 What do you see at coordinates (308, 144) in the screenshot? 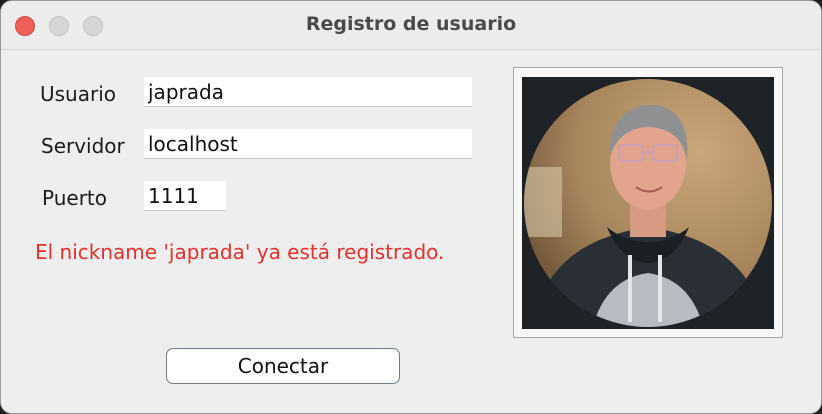
I see `server-field` at bounding box center [308, 144].